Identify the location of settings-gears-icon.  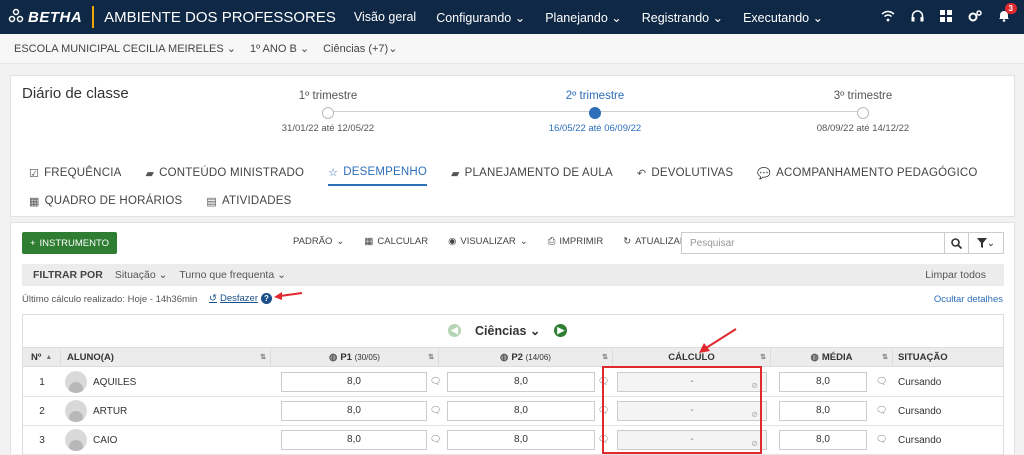
(975, 17).